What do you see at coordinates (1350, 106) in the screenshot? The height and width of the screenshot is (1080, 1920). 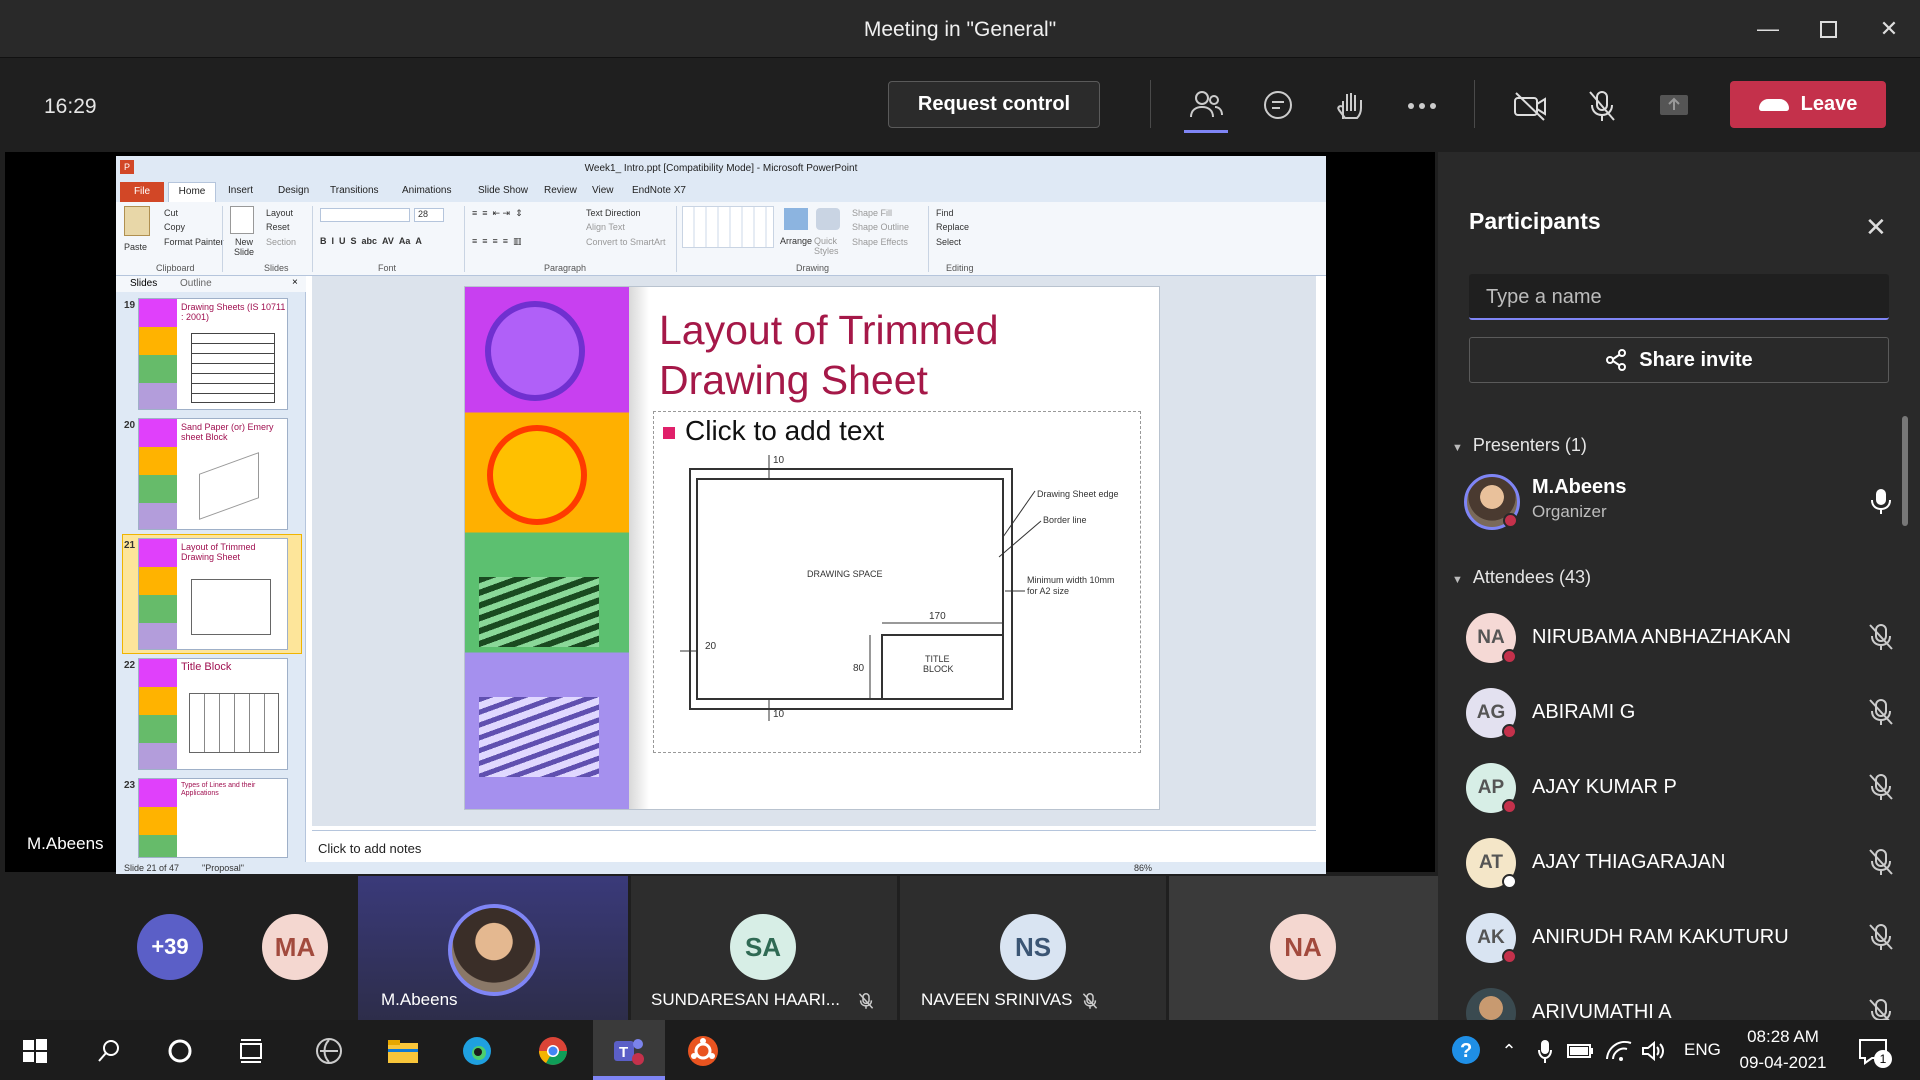 I see `raise-hand-icon` at bounding box center [1350, 106].